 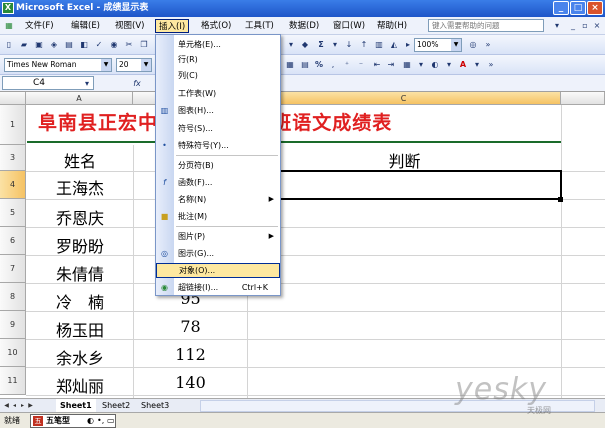 What do you see at coordinates (190, 382) in the screenshot?
I see `score-cell: 140` at bounding box center [190, 382].